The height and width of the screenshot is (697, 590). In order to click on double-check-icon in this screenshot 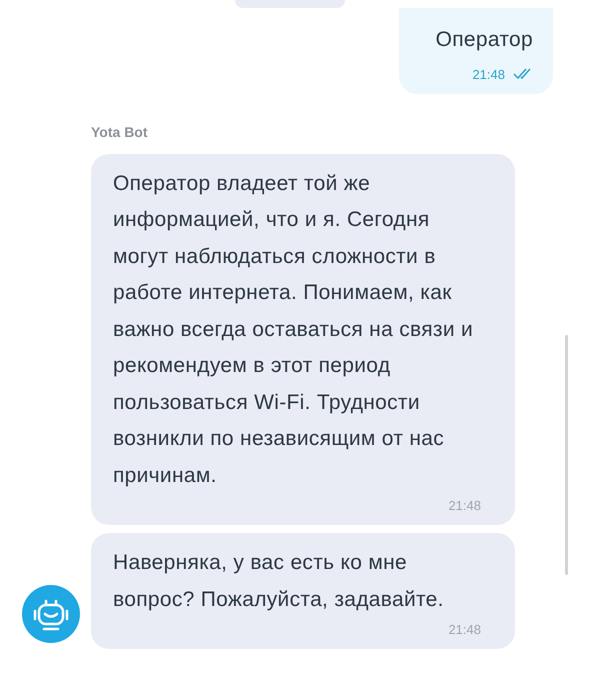, I will do `click(523, 74)`.